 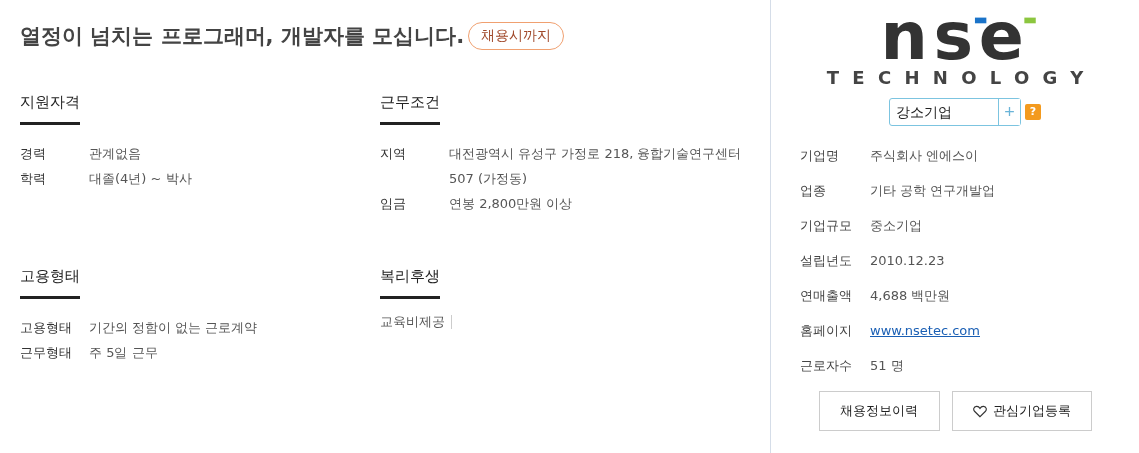 What do you see at coordinates (141, 179) in the screenshot?
I see `field-value: 대졸(4년) ~ 박사` at bounding box center [141, 179].